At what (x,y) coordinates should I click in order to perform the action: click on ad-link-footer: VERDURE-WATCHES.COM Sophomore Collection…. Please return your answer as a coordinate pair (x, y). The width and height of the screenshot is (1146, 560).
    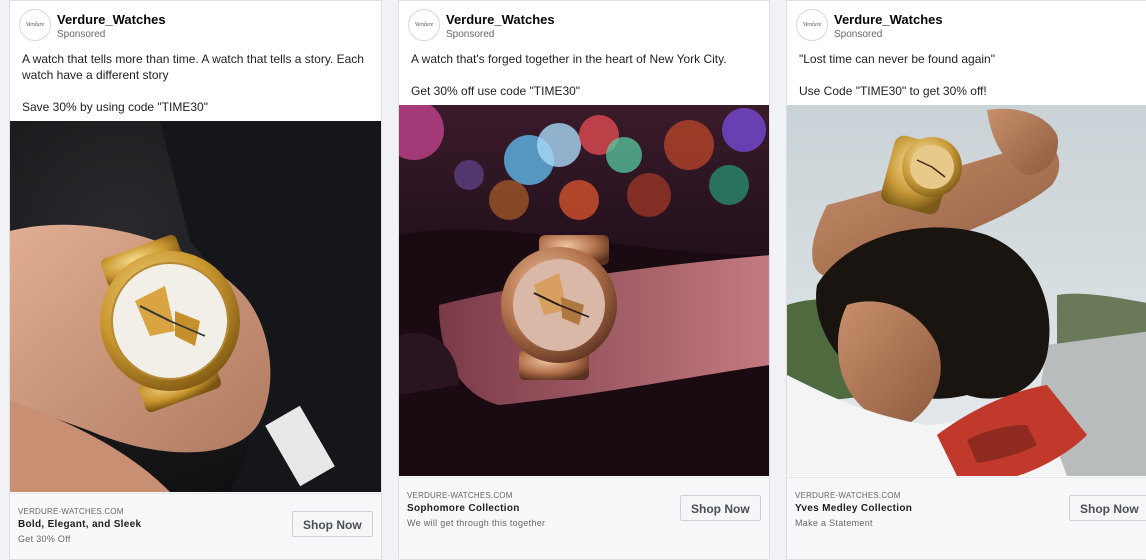
    Looking at the image, I should click on (584, 518).